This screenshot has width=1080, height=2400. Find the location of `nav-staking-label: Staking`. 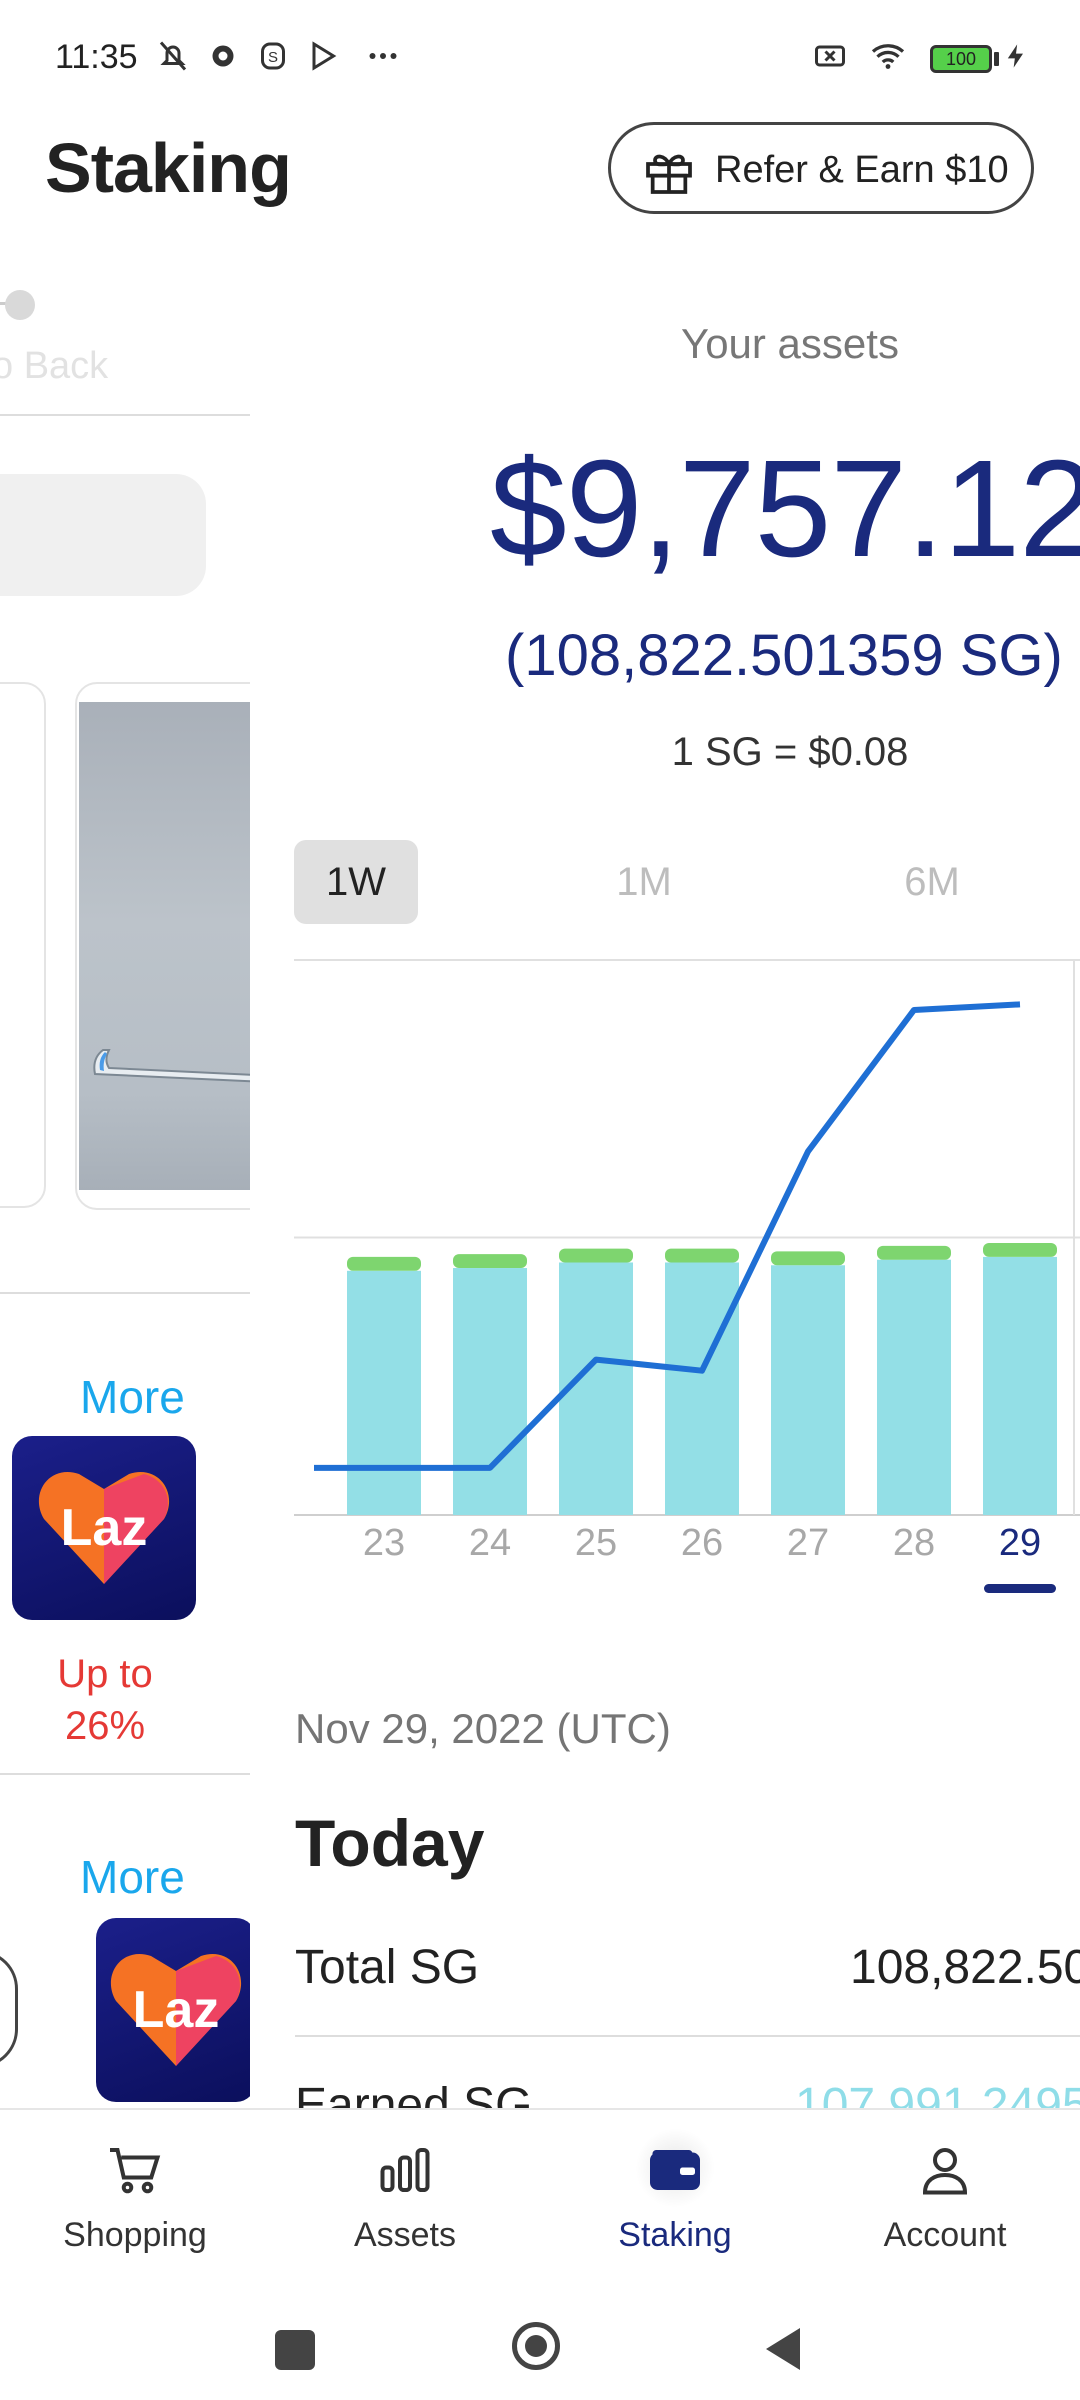

nav-staking-label: Staking is located at coordinates (675, 2235).